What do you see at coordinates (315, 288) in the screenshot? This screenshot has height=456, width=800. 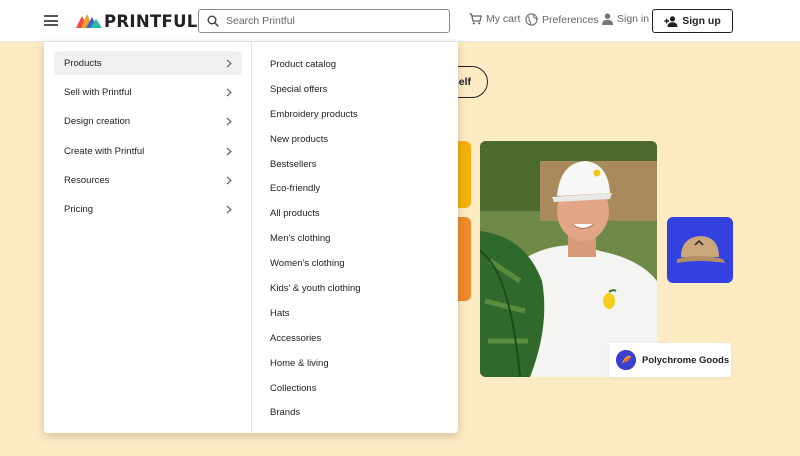 I see `menu-link-kids-youth-clothing: Kids' & youth clothing` at bounding box center [315, 288].